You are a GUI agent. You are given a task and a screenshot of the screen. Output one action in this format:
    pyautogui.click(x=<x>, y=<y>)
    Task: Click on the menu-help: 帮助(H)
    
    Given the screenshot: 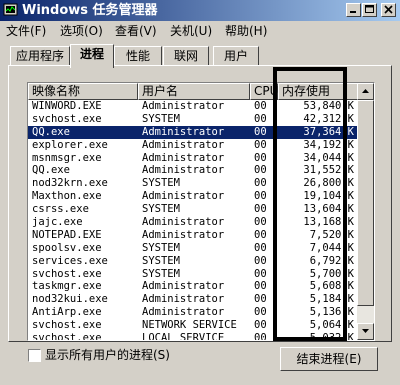 What is the action you would take?
    pyautogui.click(x=246, y=31)
    